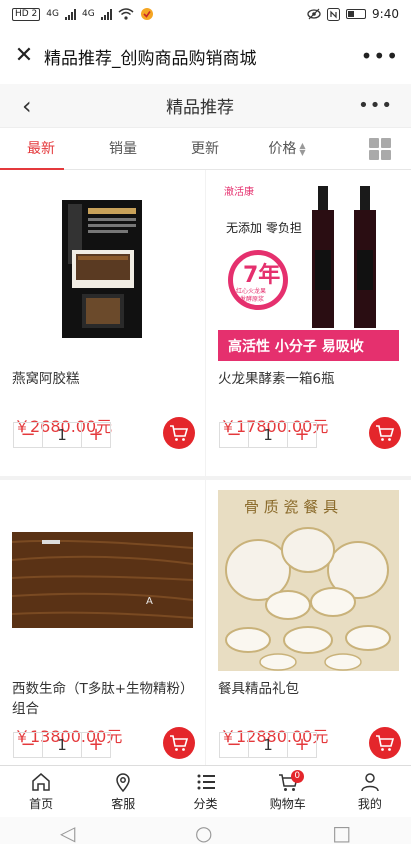  I want to click on product-name: 火龙果酵素一箱6瓶, so click(308, 389).